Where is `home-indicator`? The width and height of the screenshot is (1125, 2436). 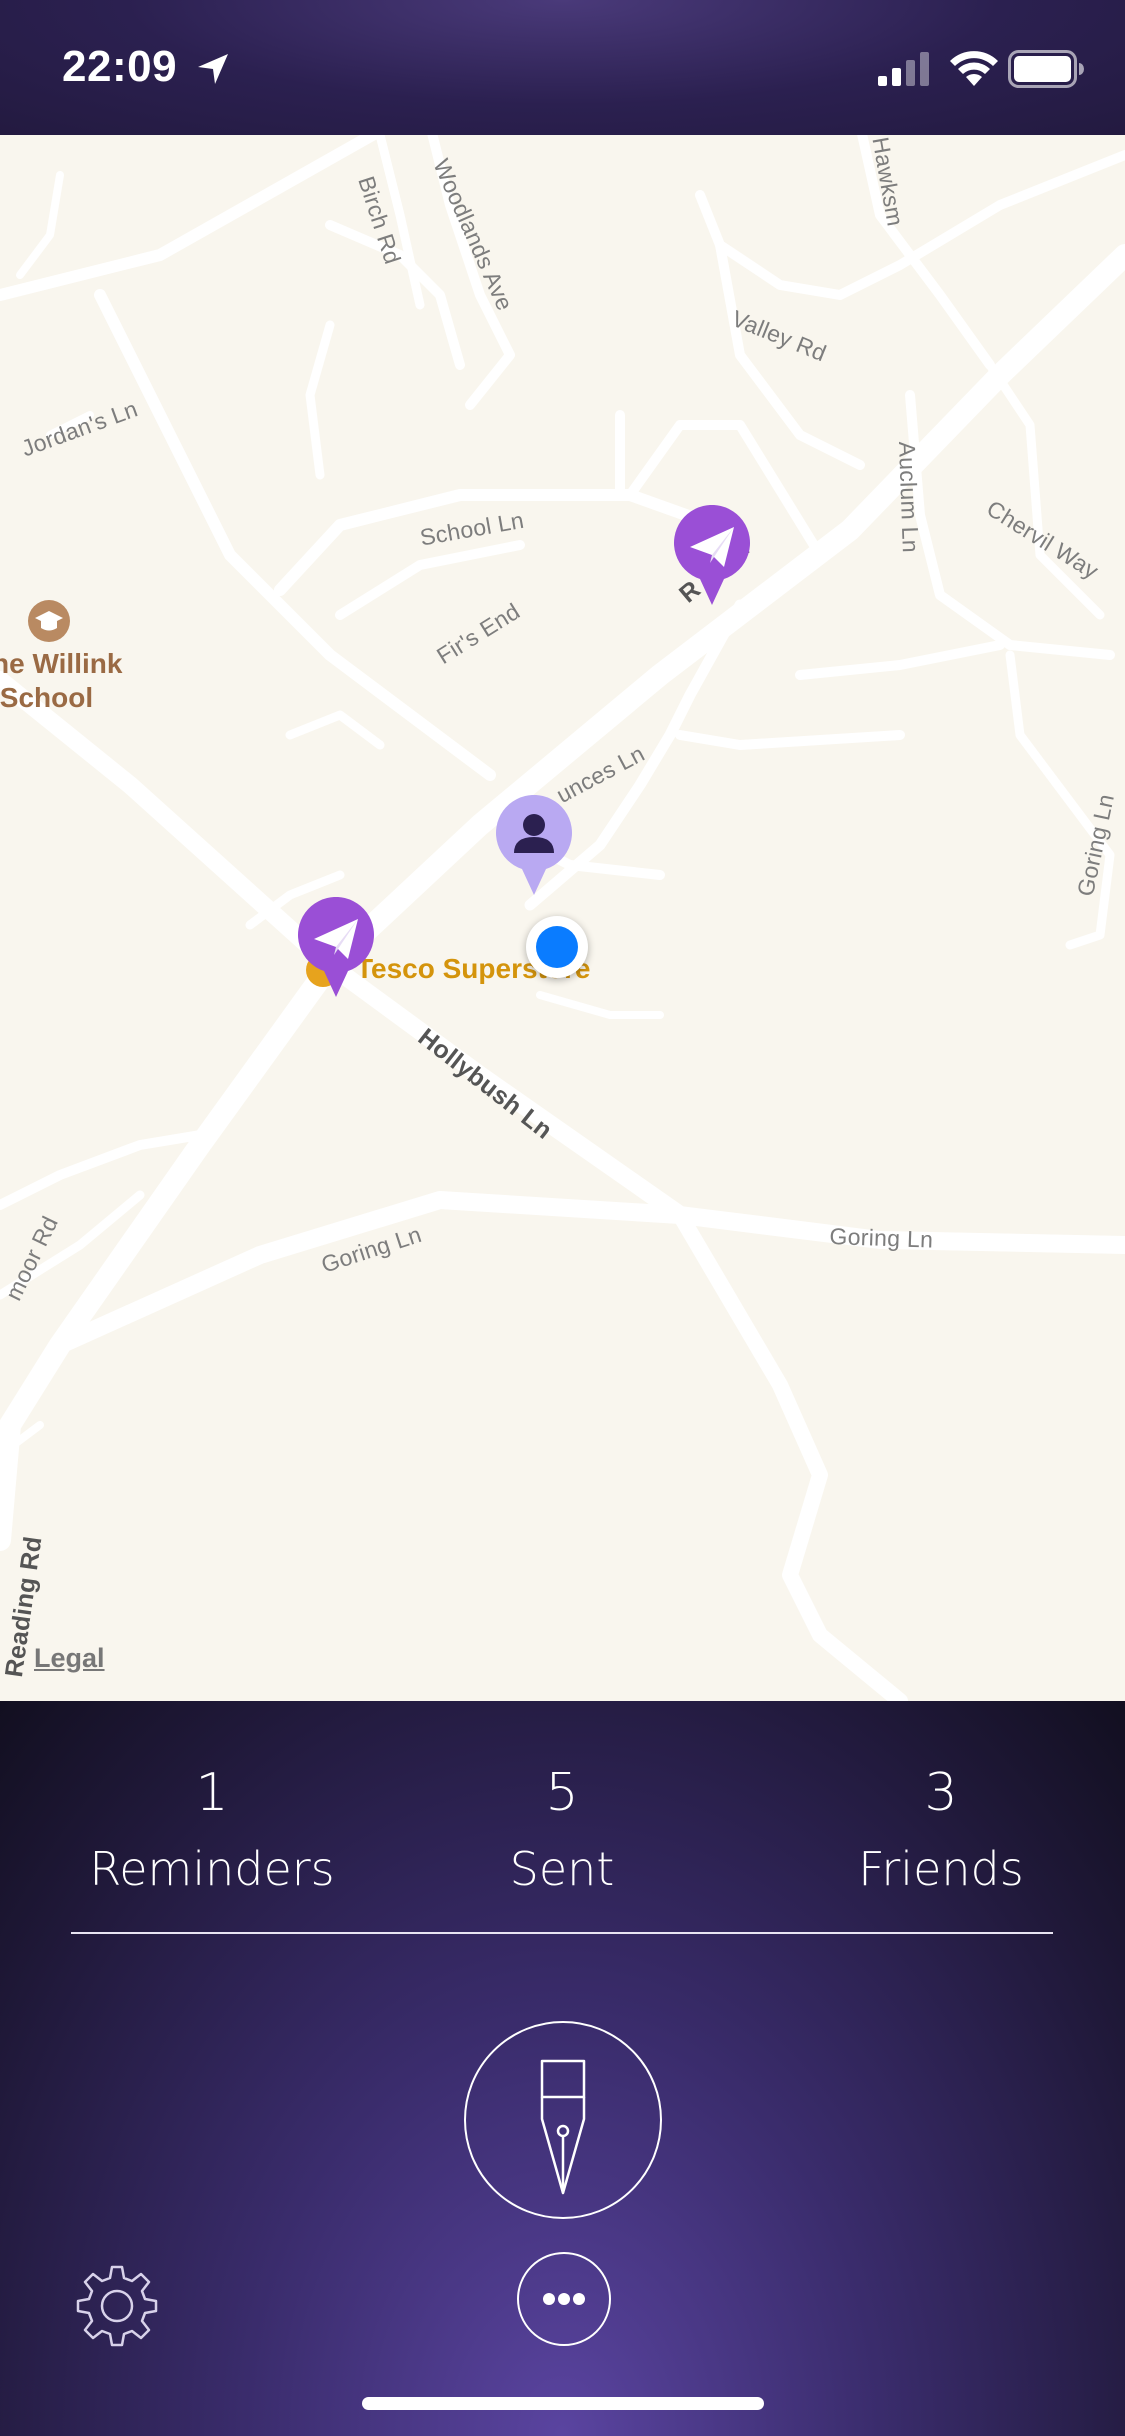 home-indicator is located at coordinates (563, 2403).